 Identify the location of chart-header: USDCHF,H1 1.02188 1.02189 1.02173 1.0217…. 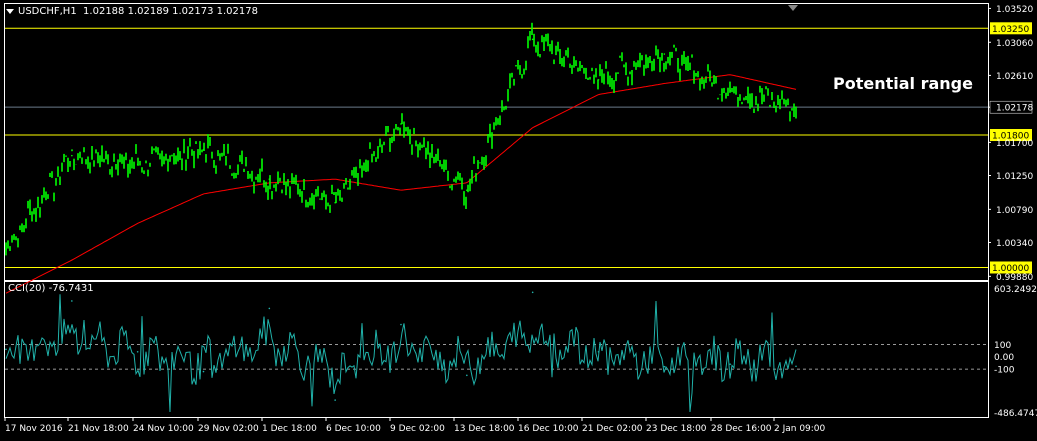
(138, 11).